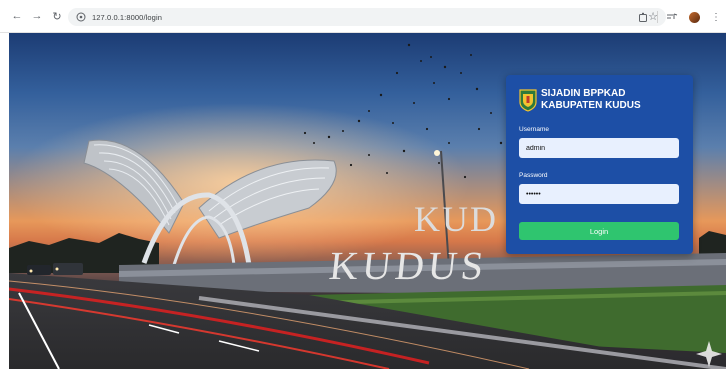  Describe the element at coordinates (534, 129) in the screenshot. I see `username-label: Username` at that location.